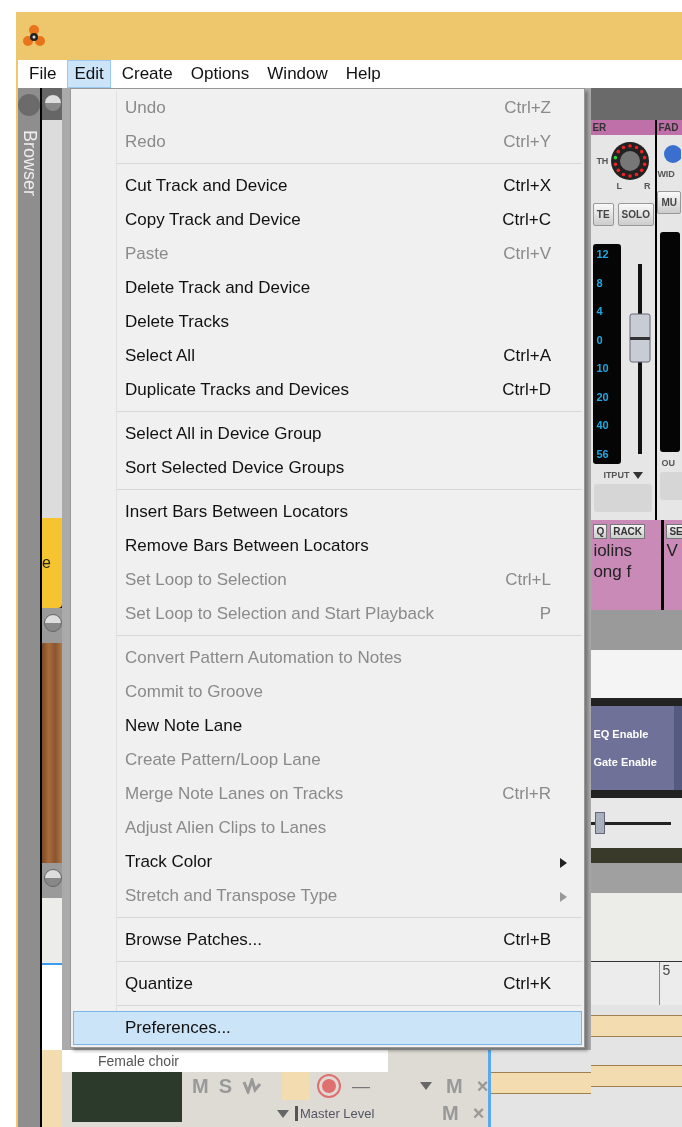 Image resolution: width=682 pixels, height=1127 pixels. Describe the element at coordinates (600, 311) in the screenshot. I see `meter-scale-label: 4` at that location.